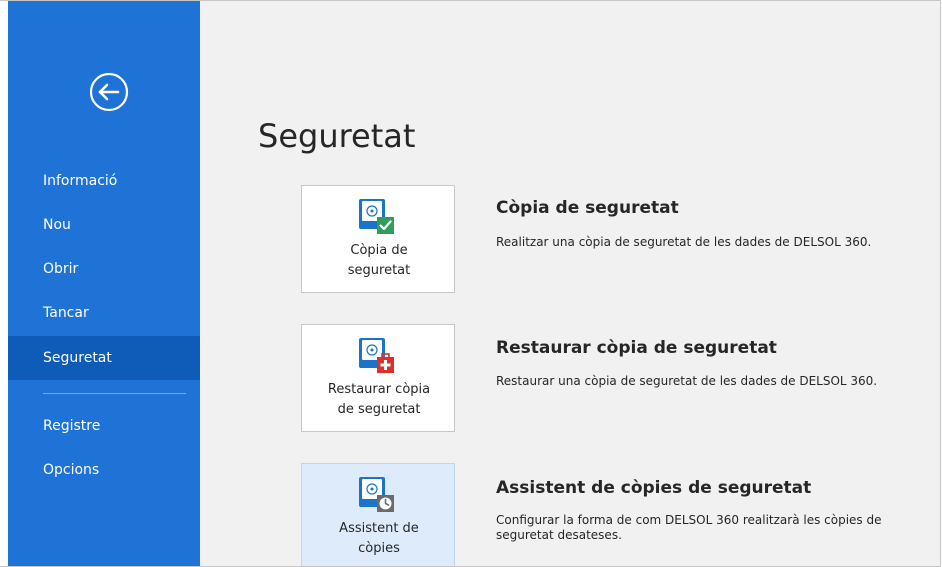 The width and height of the screenshot is (942, 567). What do you see at coordinates (379, 260) in the screenshot?
I see `backup-tile-label: Còpia de seguretat` at bounding box center [379, 260].